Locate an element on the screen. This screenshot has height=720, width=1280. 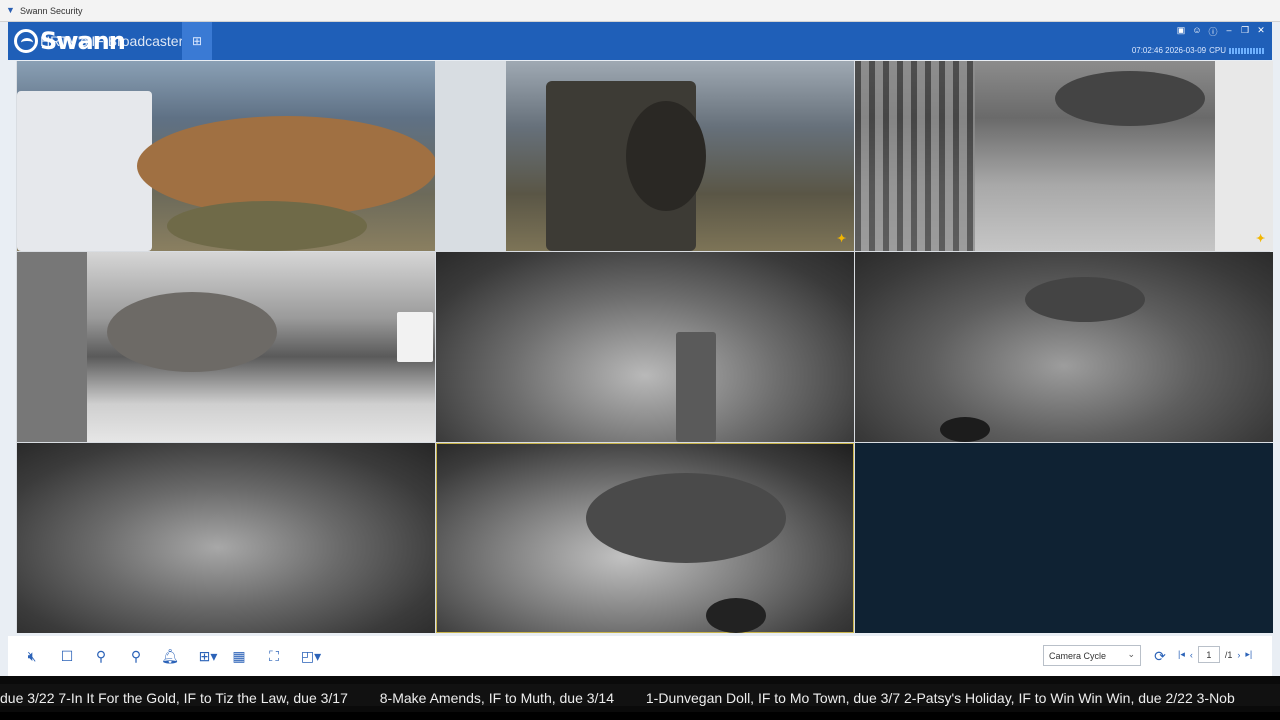
datetime-readout: 07:02:46 2026-03-09 is located at coordinates (1169, 50).